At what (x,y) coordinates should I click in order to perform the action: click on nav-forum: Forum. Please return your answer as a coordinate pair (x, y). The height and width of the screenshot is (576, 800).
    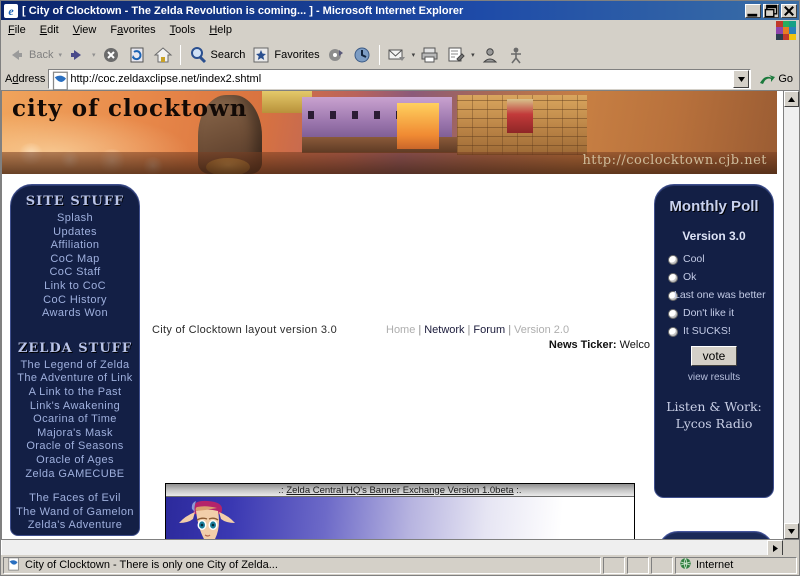
    Looking at the image, I should click on (489, 330).